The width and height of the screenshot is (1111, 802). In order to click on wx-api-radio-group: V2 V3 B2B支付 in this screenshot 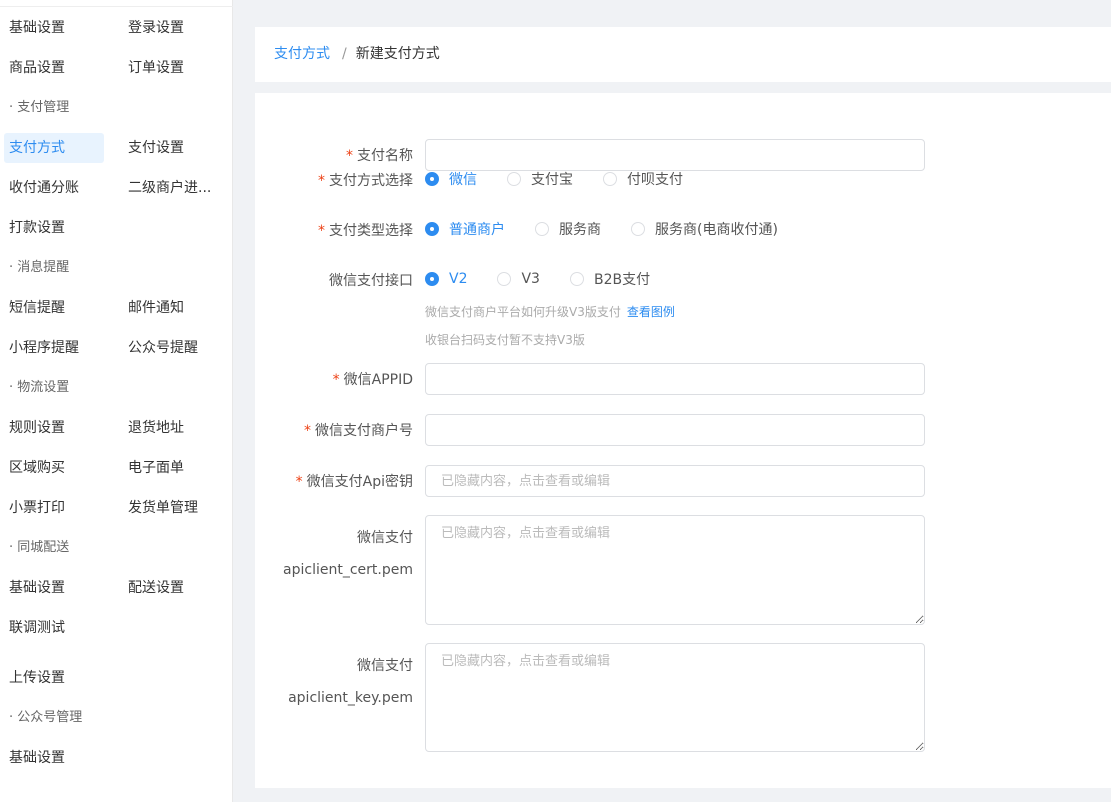, I will do `click(537, 279)`.